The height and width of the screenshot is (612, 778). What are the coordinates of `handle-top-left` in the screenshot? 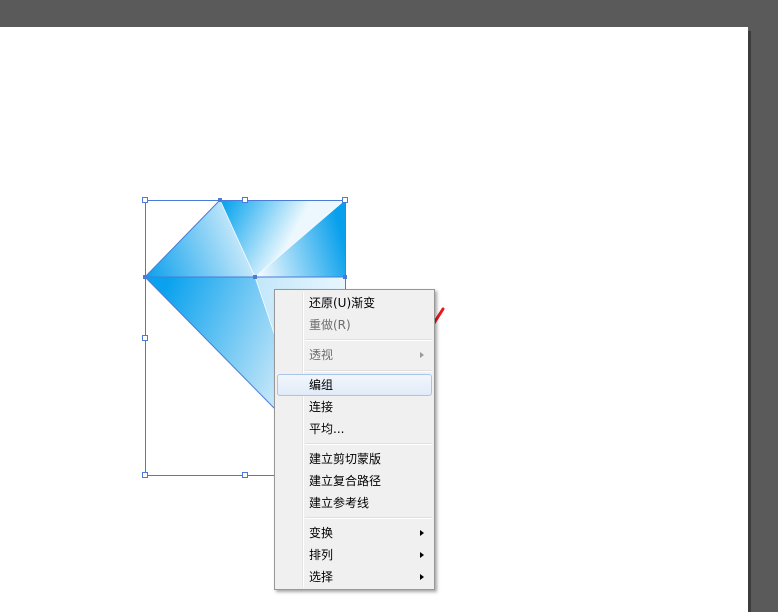 It's located at (145, 200).